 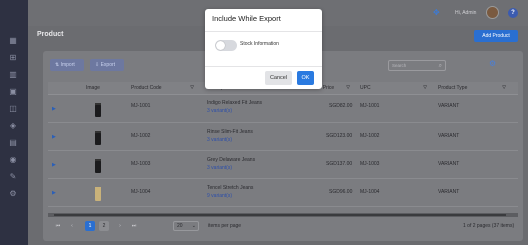 I want to click on dialog-title: Include While Export, so click(x=246, y=18).